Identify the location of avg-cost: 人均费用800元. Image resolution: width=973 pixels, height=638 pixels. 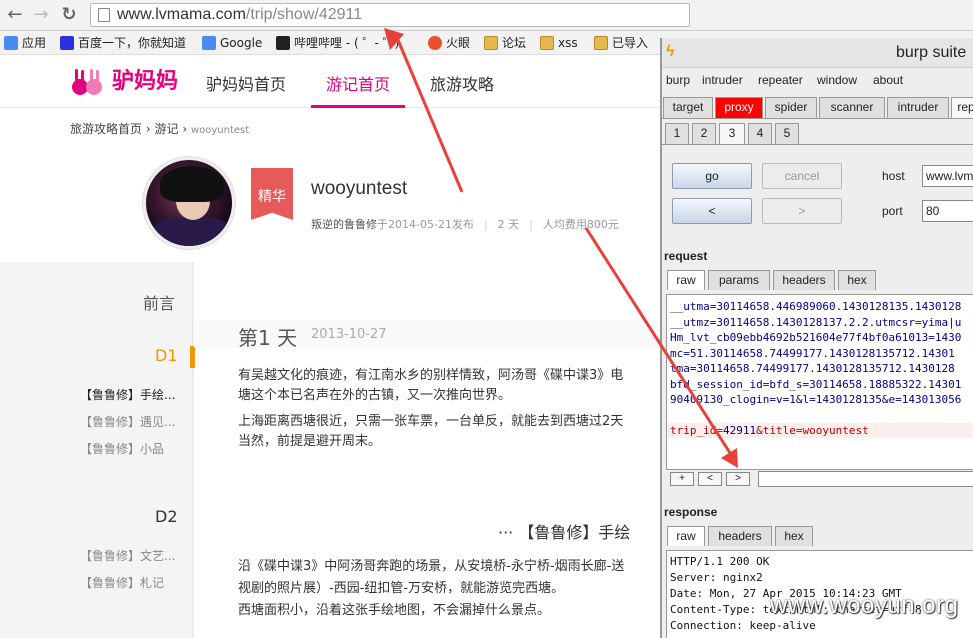
(580, 224).